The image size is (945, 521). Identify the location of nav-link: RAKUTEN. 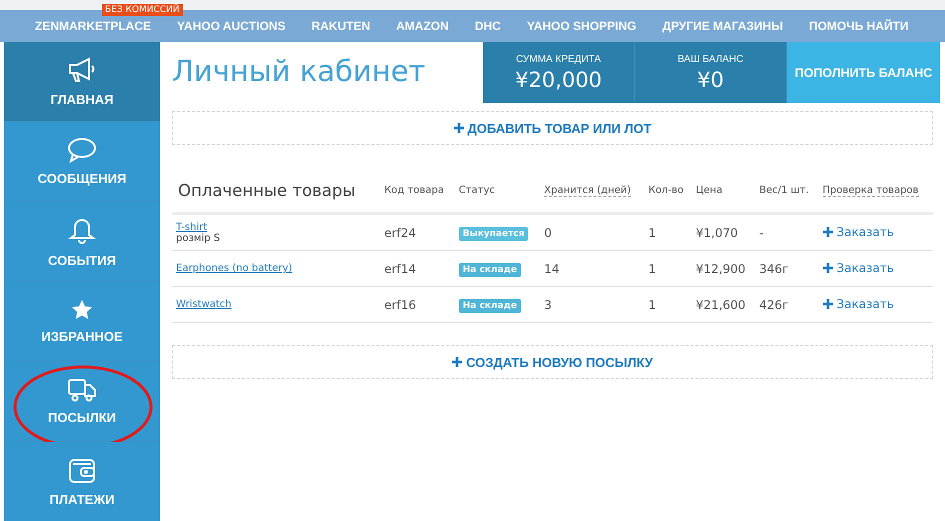
(341, 26).